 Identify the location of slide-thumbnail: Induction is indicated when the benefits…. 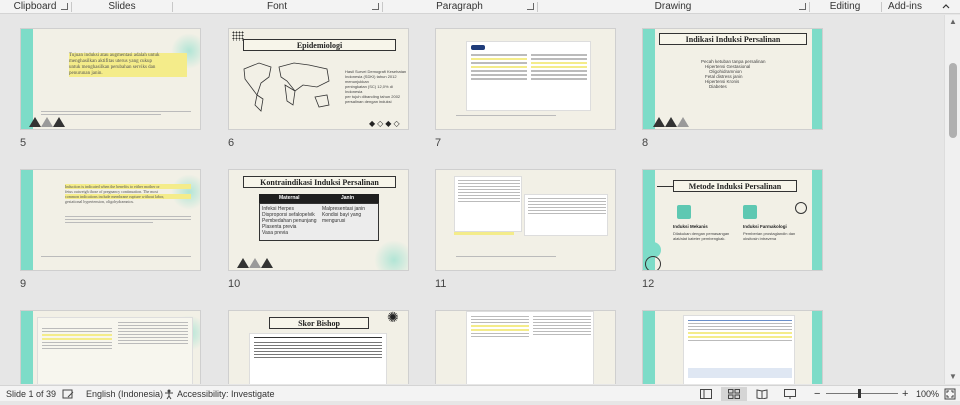
(110, 220).